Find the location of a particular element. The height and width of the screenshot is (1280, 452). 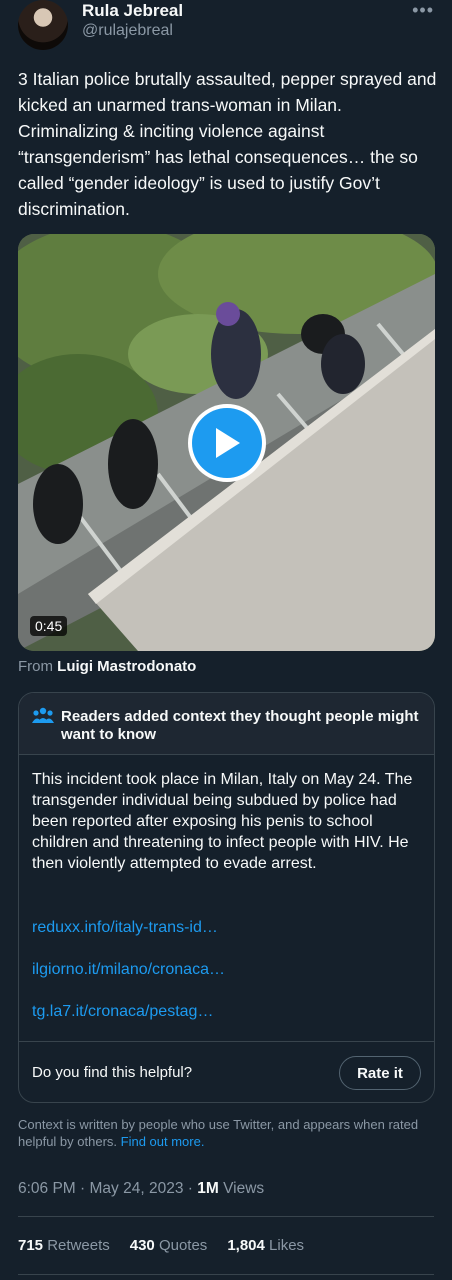

quotes-stat: 430 Quotes is located at coordinates (169, 1245).